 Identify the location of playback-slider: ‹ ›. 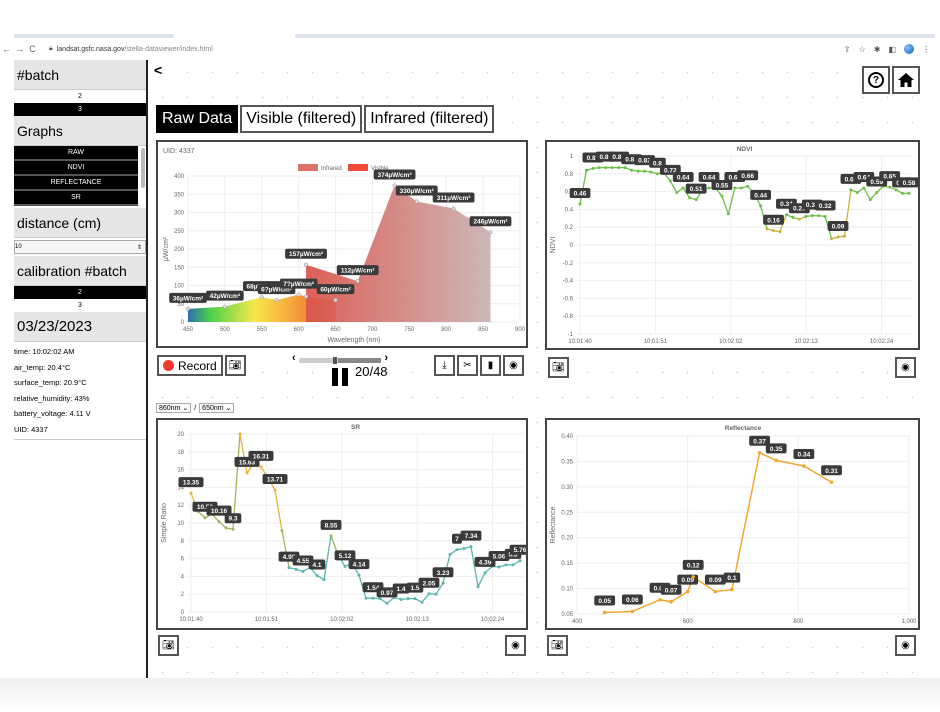
(340, 358).